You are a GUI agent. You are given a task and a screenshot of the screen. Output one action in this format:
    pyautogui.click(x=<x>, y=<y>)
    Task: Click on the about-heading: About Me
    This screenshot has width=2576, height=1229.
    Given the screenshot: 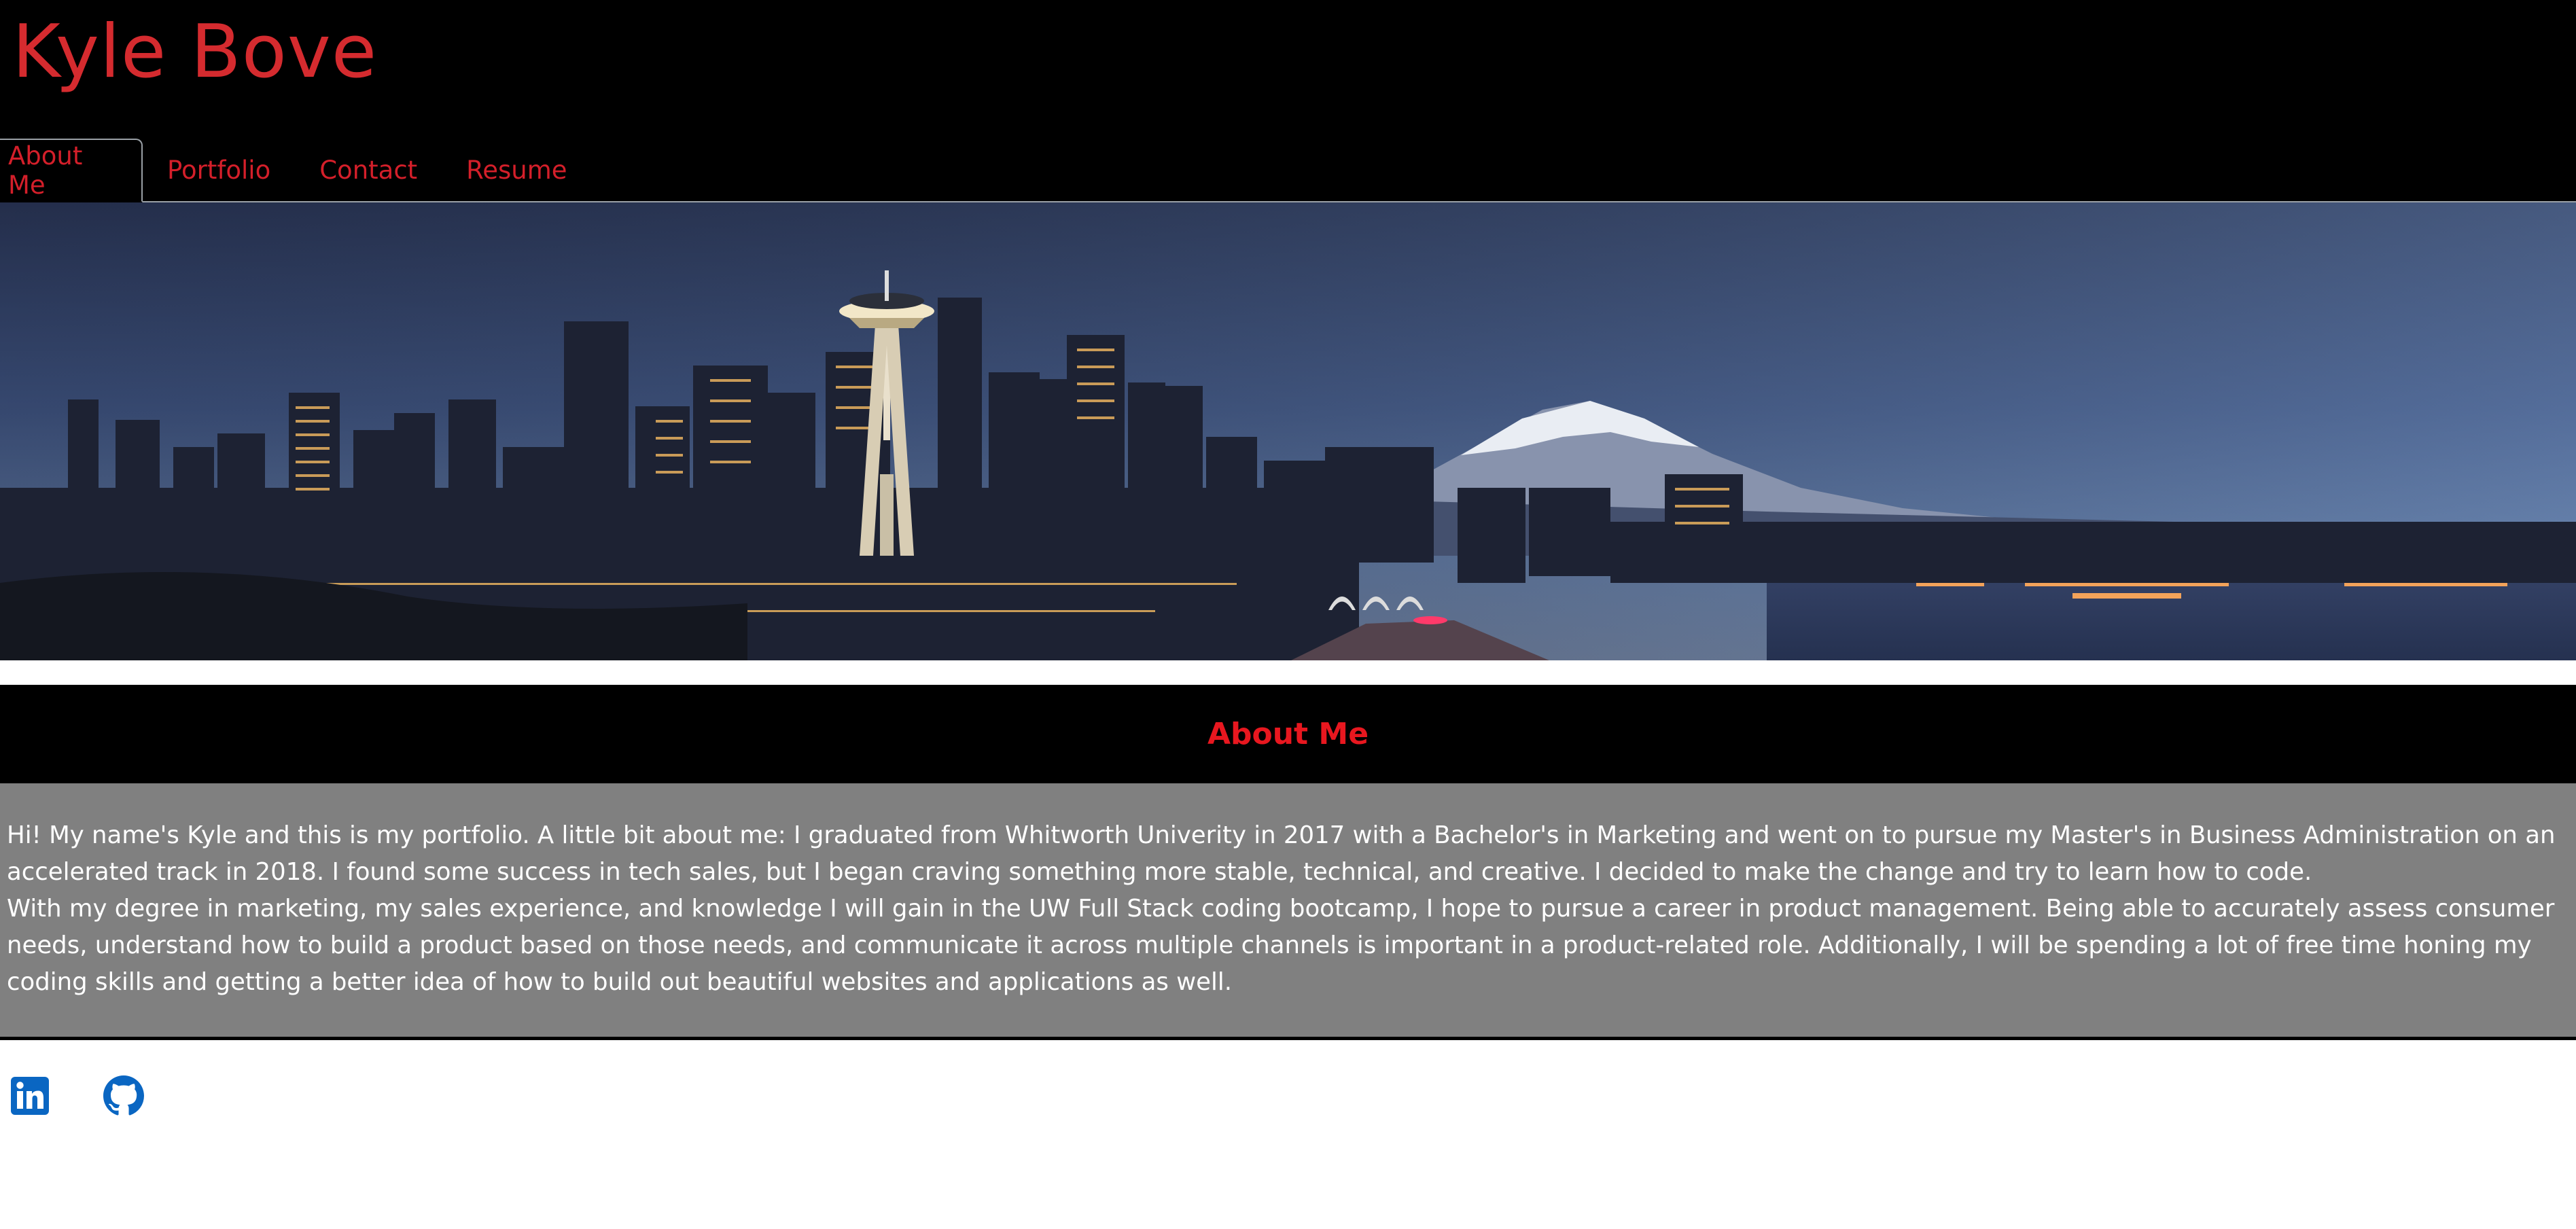 What is the action you would take?
    pyautogui.click(x=1288, y=734)
    